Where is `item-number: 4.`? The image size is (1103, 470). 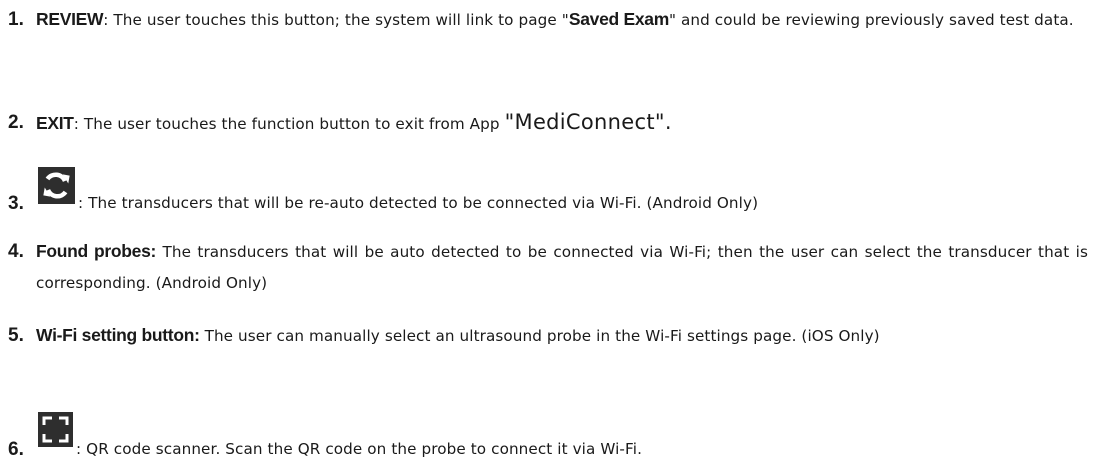 item-number: 4. is located at coordinates (16, 251).